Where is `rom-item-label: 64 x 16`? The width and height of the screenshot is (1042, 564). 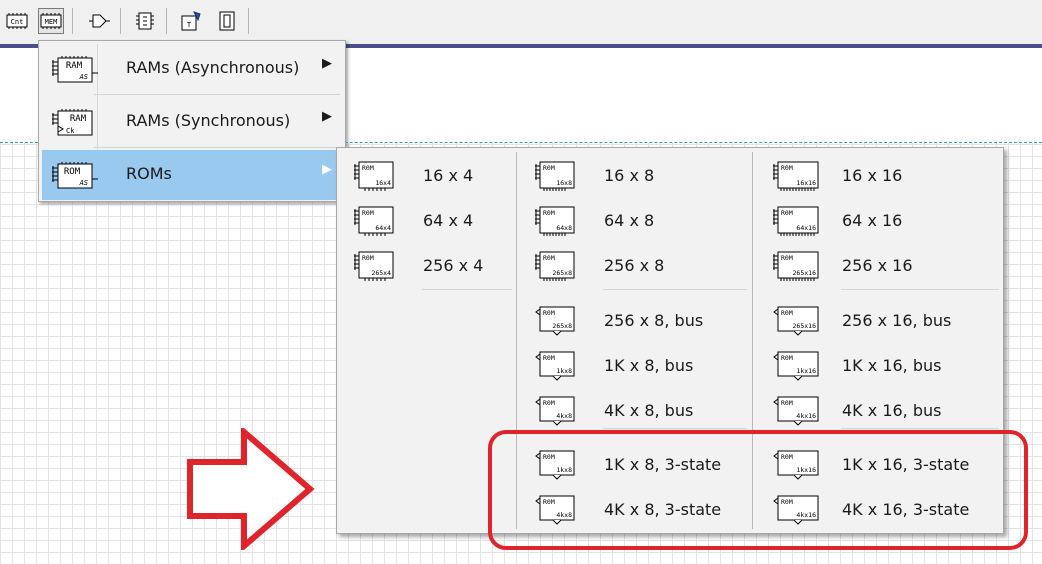 rom-item-label: 64 x 16 is located at coordinates (872, 220).